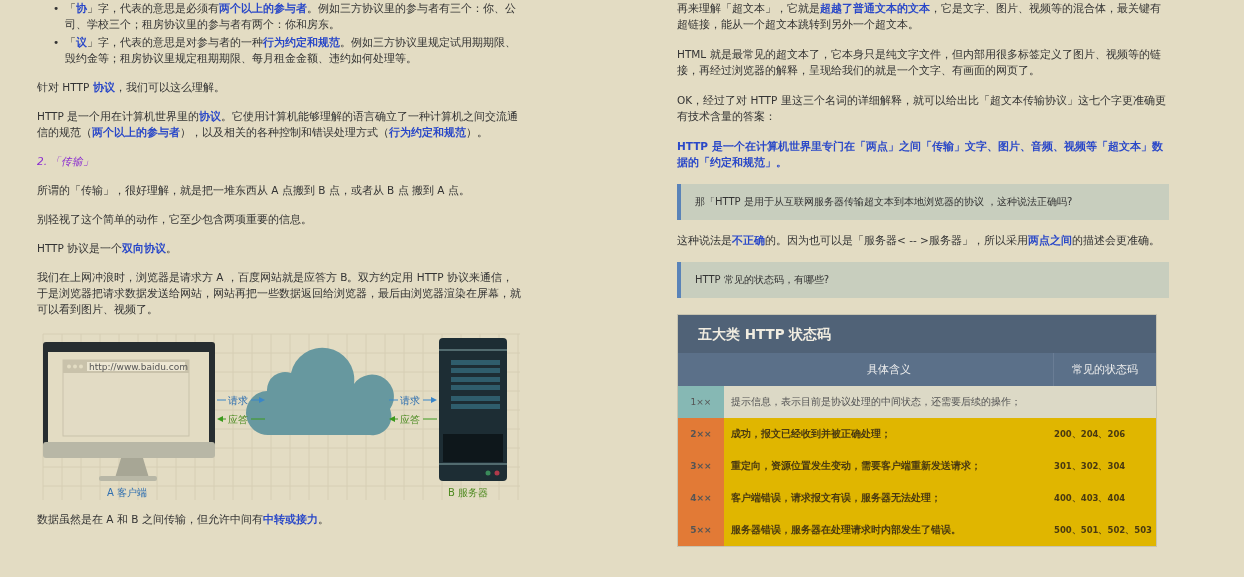 Image resolution: width=1244 pixels, height=577 pixels. Describe the element at coordinates (923, 280) in the screenshot. I see `question-callout: HTTP 常见的状态码，有哪些?` at that location.